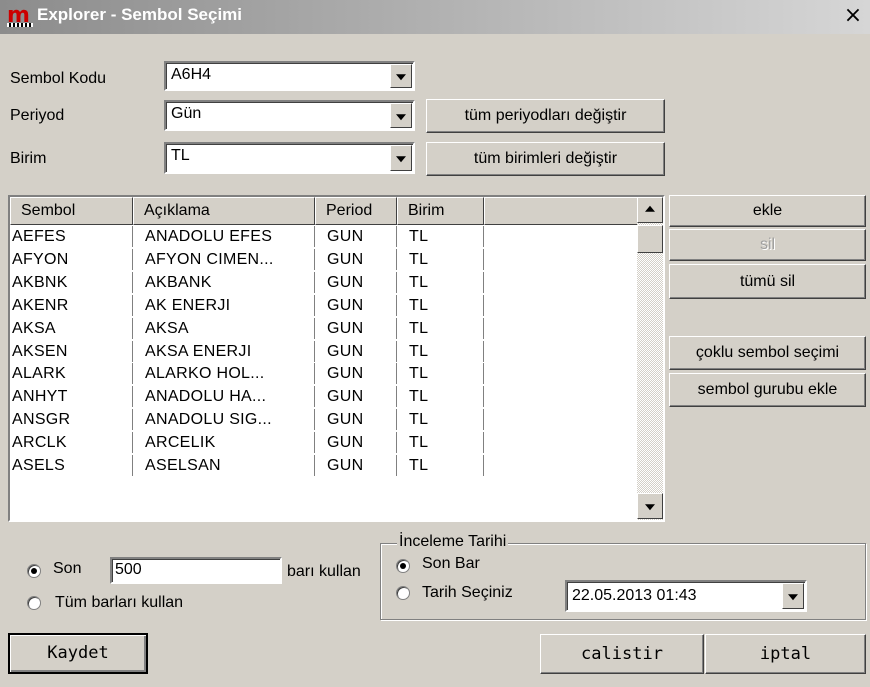 The image size is (870, 687). I want to click on cell-sembol: AFYON, so click(71, 259).